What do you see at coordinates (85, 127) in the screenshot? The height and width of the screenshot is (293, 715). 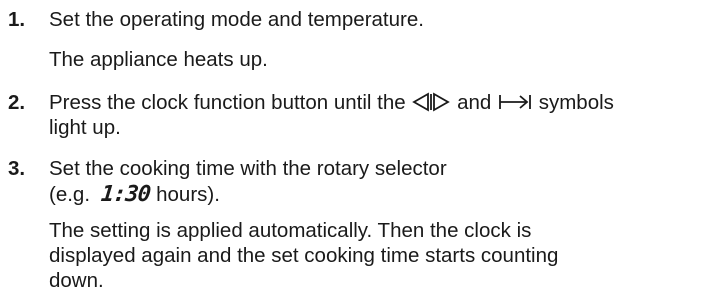 I see `step-instruction-line-2: light up.` at bounding box center [85, 127].